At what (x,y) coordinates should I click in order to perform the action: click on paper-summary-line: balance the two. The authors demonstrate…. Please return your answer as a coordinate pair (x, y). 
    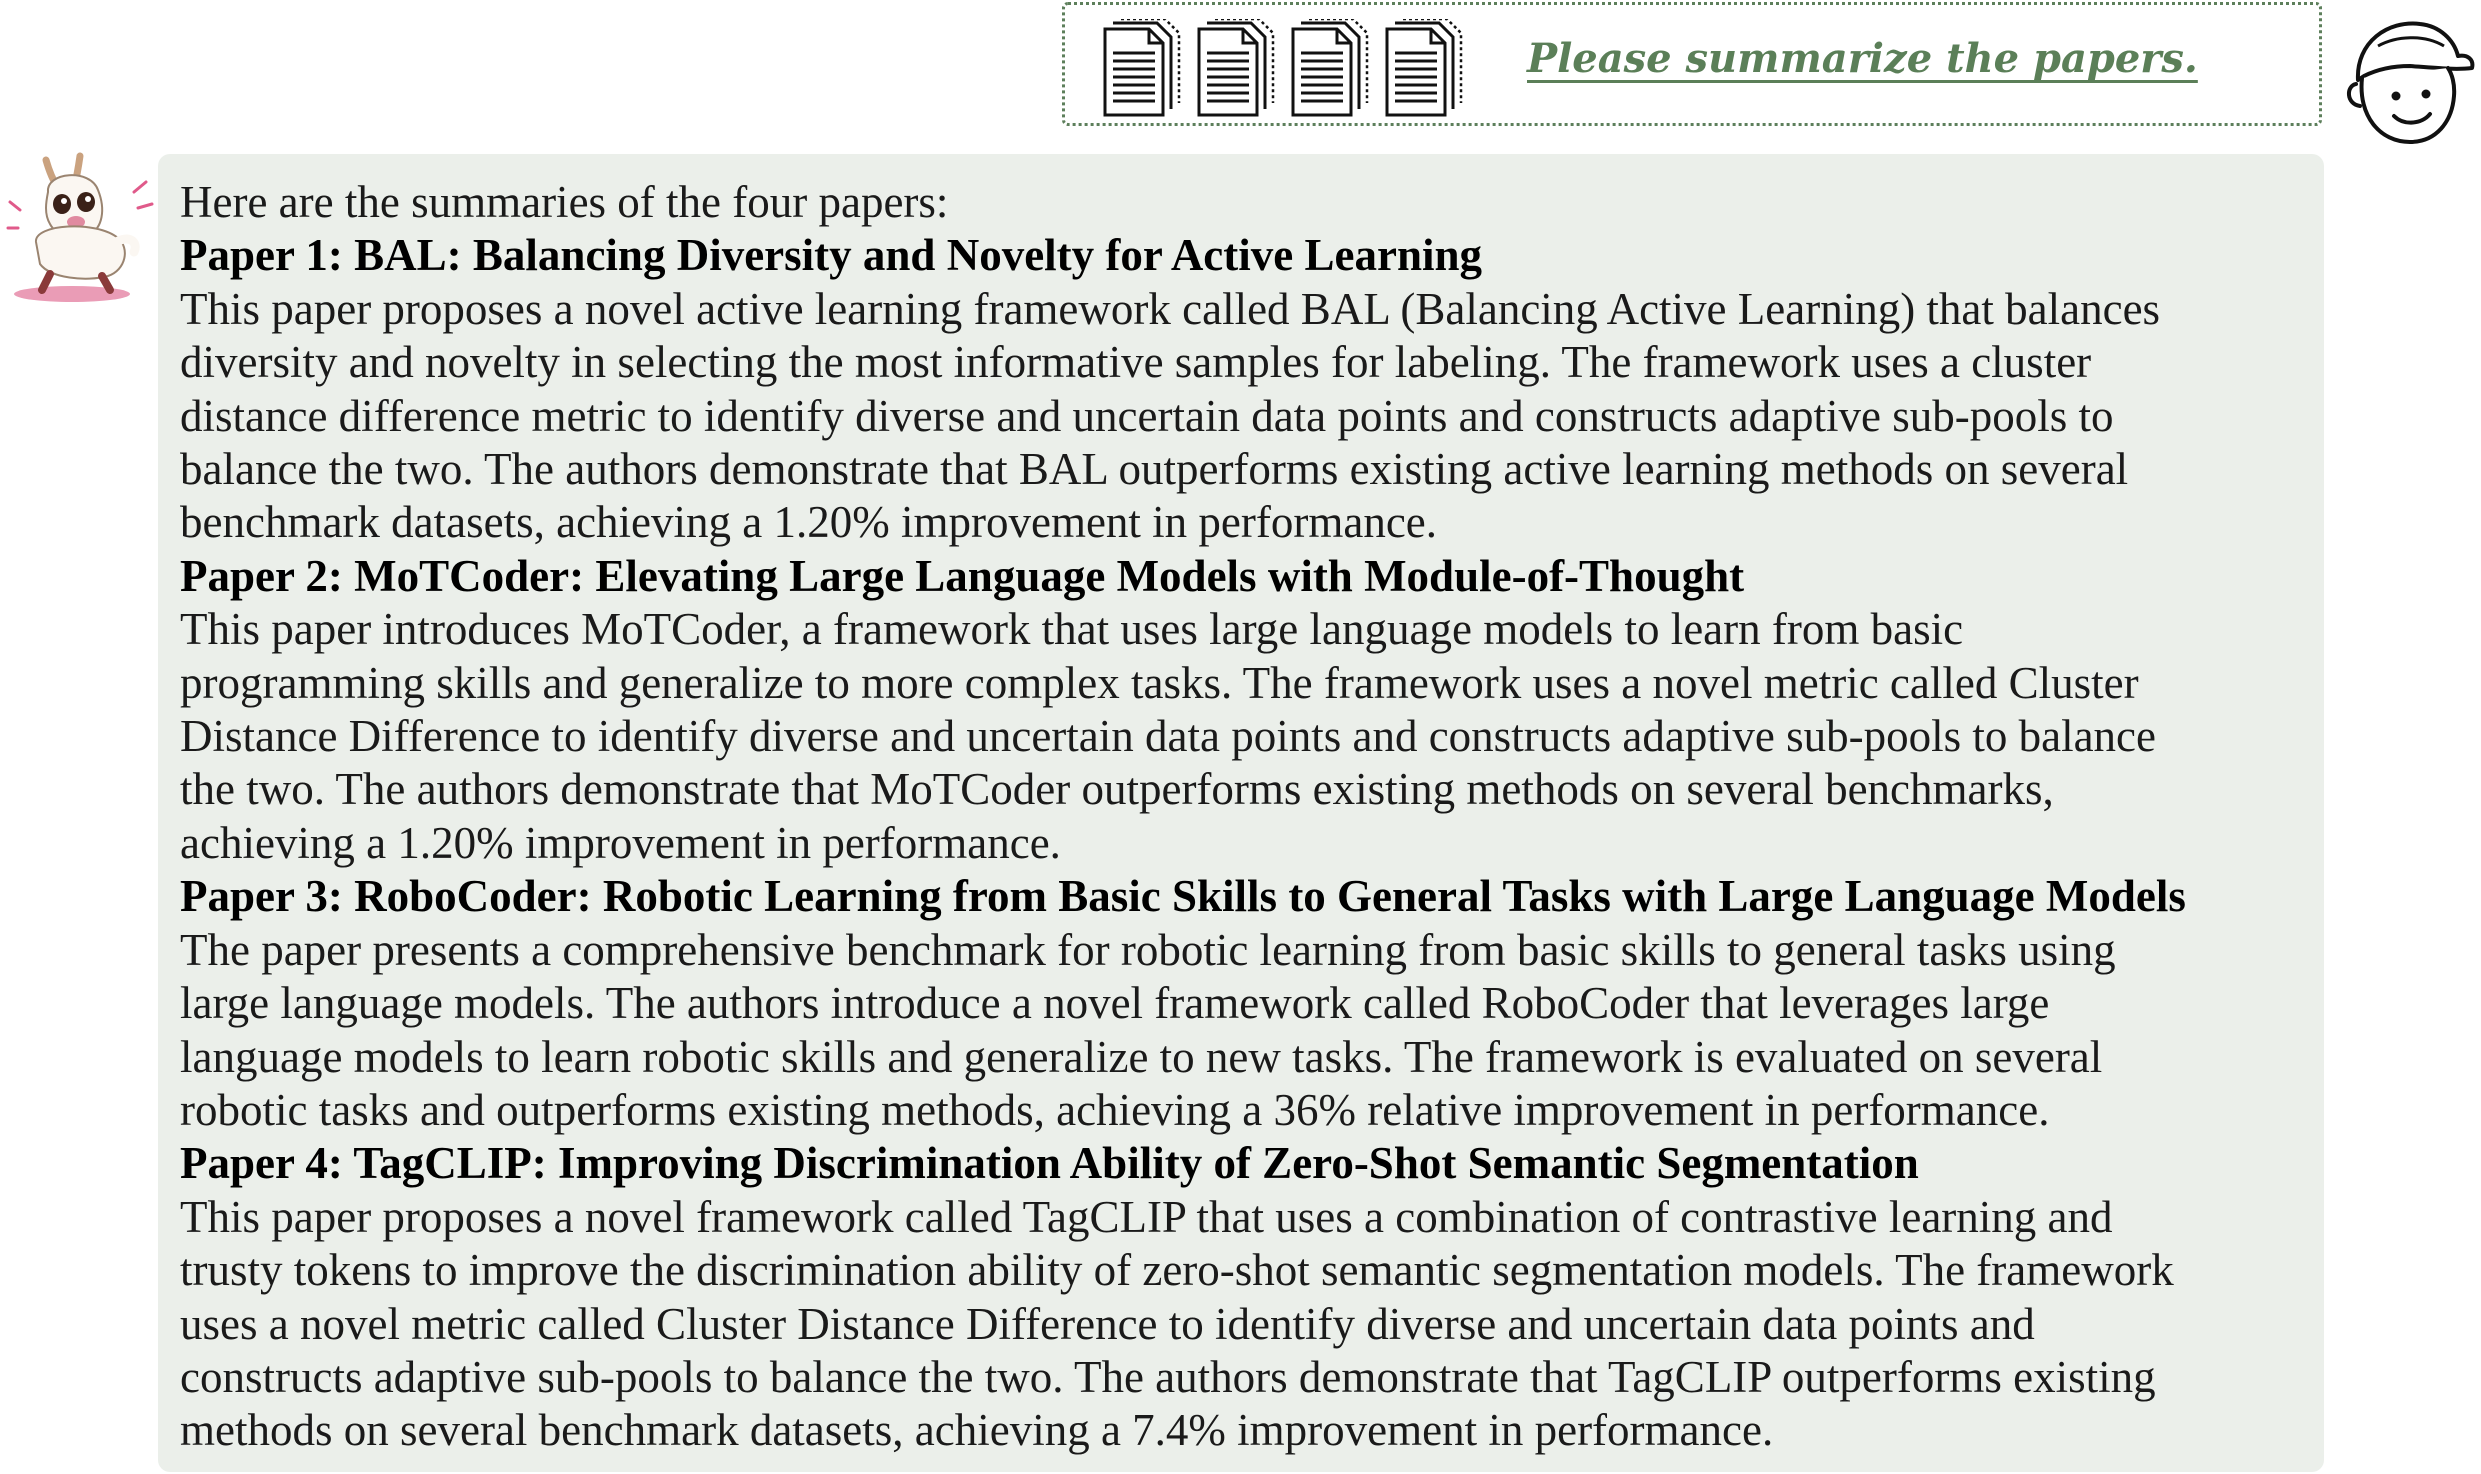
    Looking at the image, I should click on (1154, 469).